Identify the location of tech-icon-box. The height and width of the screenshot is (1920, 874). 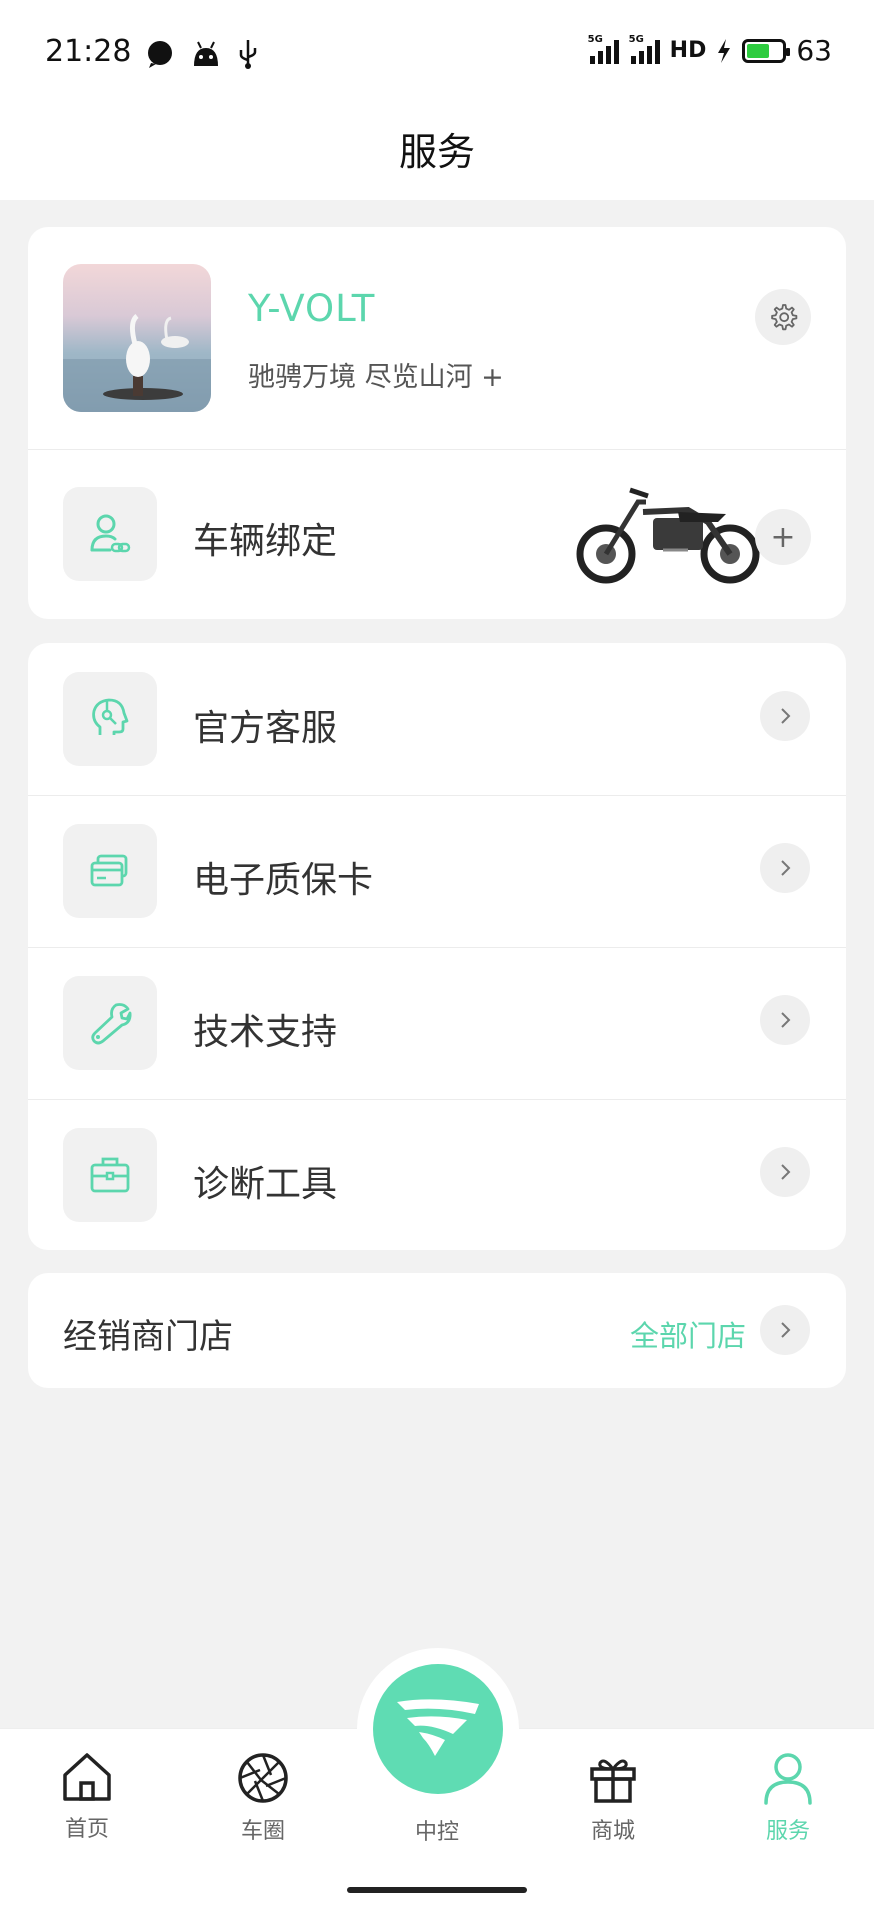
(110, 1023).